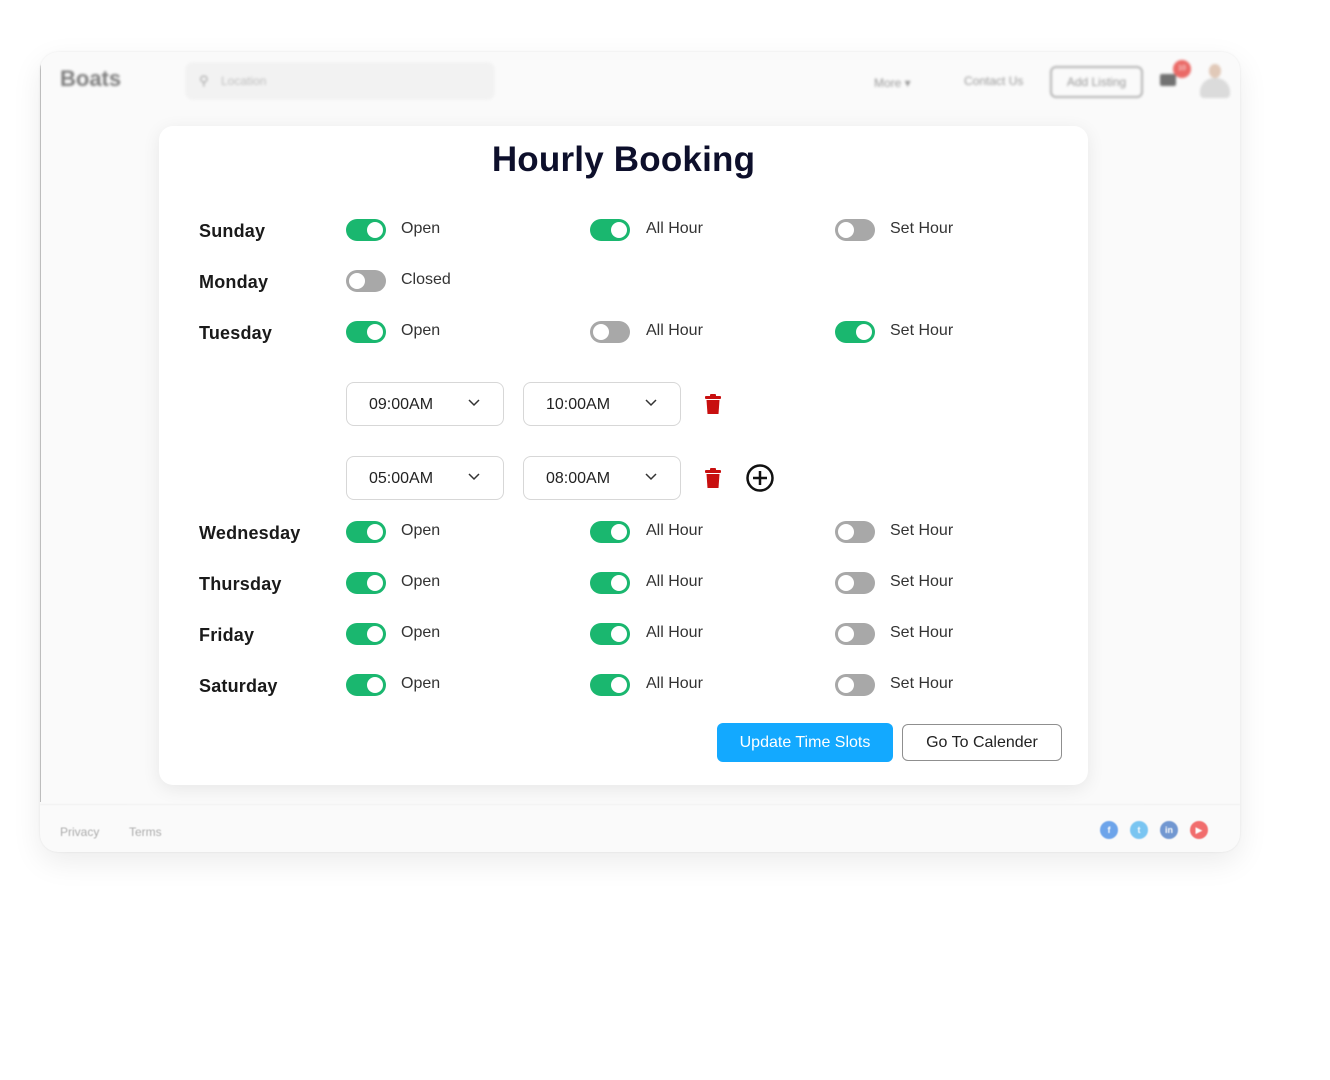 The height and width of the screenshot is (1080, 1330). I want to click on slot-2-start-select: 05:00AM, so click(425, 478).